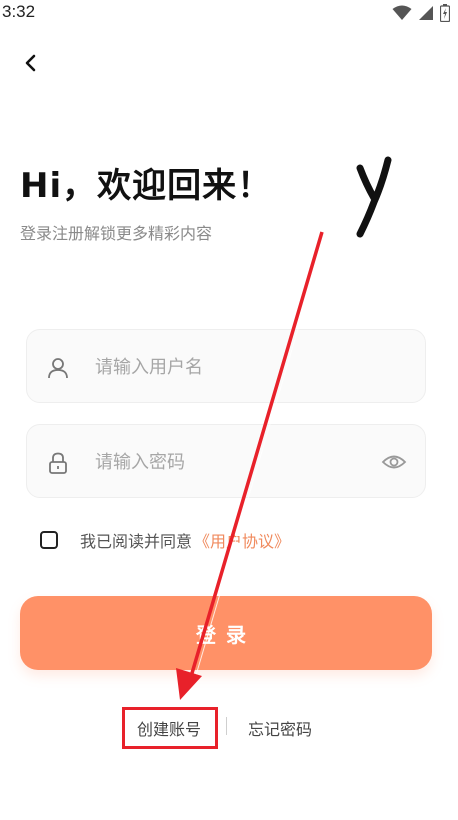 The image size is (458, 820). Describe the element at coordinates (374, 197) in the screenshot. I see `scribble-decoration` at that location.